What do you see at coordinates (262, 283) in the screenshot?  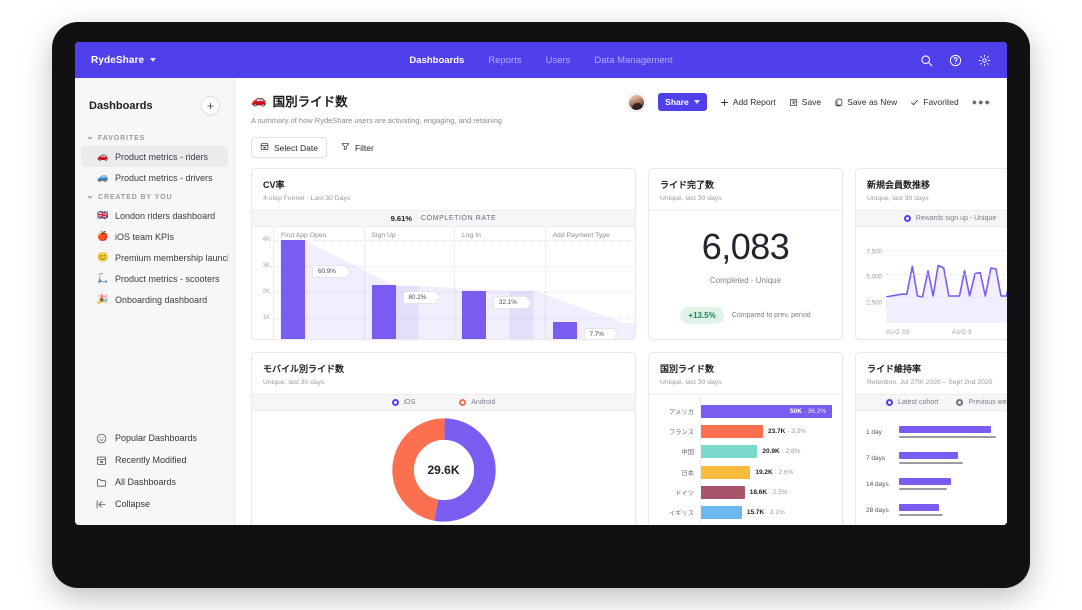 I see `funnel-y-axis: 4K 3K 2K 1K` at bounding box center [262, 283].